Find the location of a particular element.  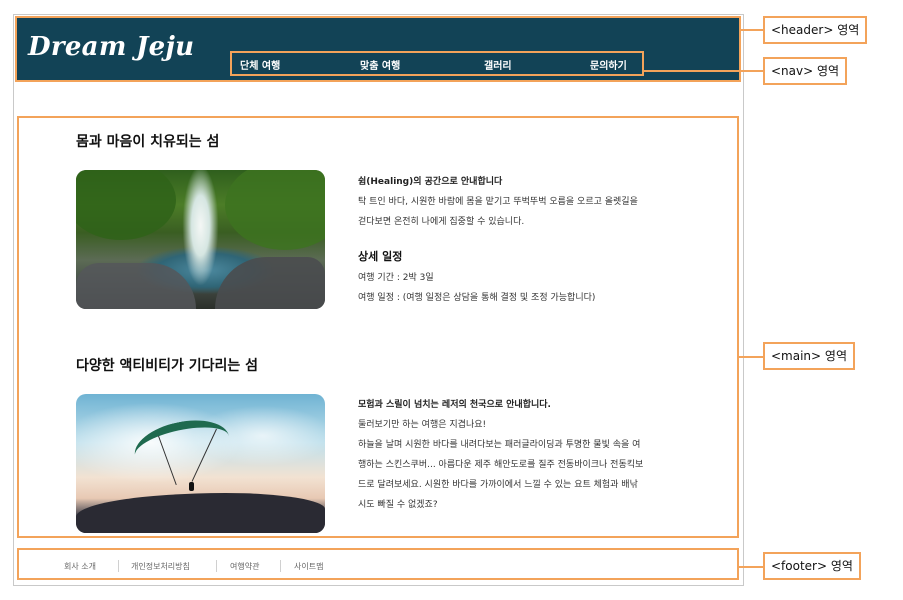

footer-link-privacy: 개인정보처리방침 is located at coordinates (160, 566).